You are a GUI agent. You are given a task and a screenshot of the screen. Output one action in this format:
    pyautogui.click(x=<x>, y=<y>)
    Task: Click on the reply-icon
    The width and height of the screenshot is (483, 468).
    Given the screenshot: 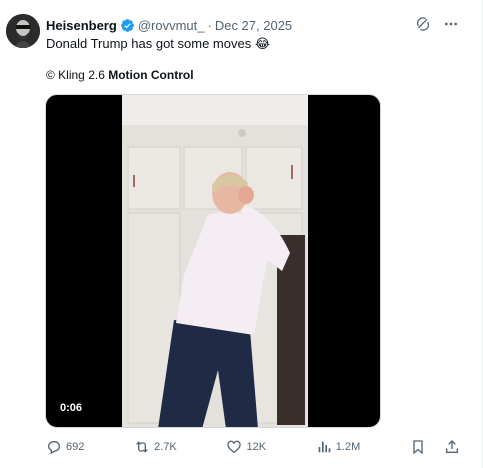 What is the action you would take?
    pyautogui.click(x=54, y=447)
    